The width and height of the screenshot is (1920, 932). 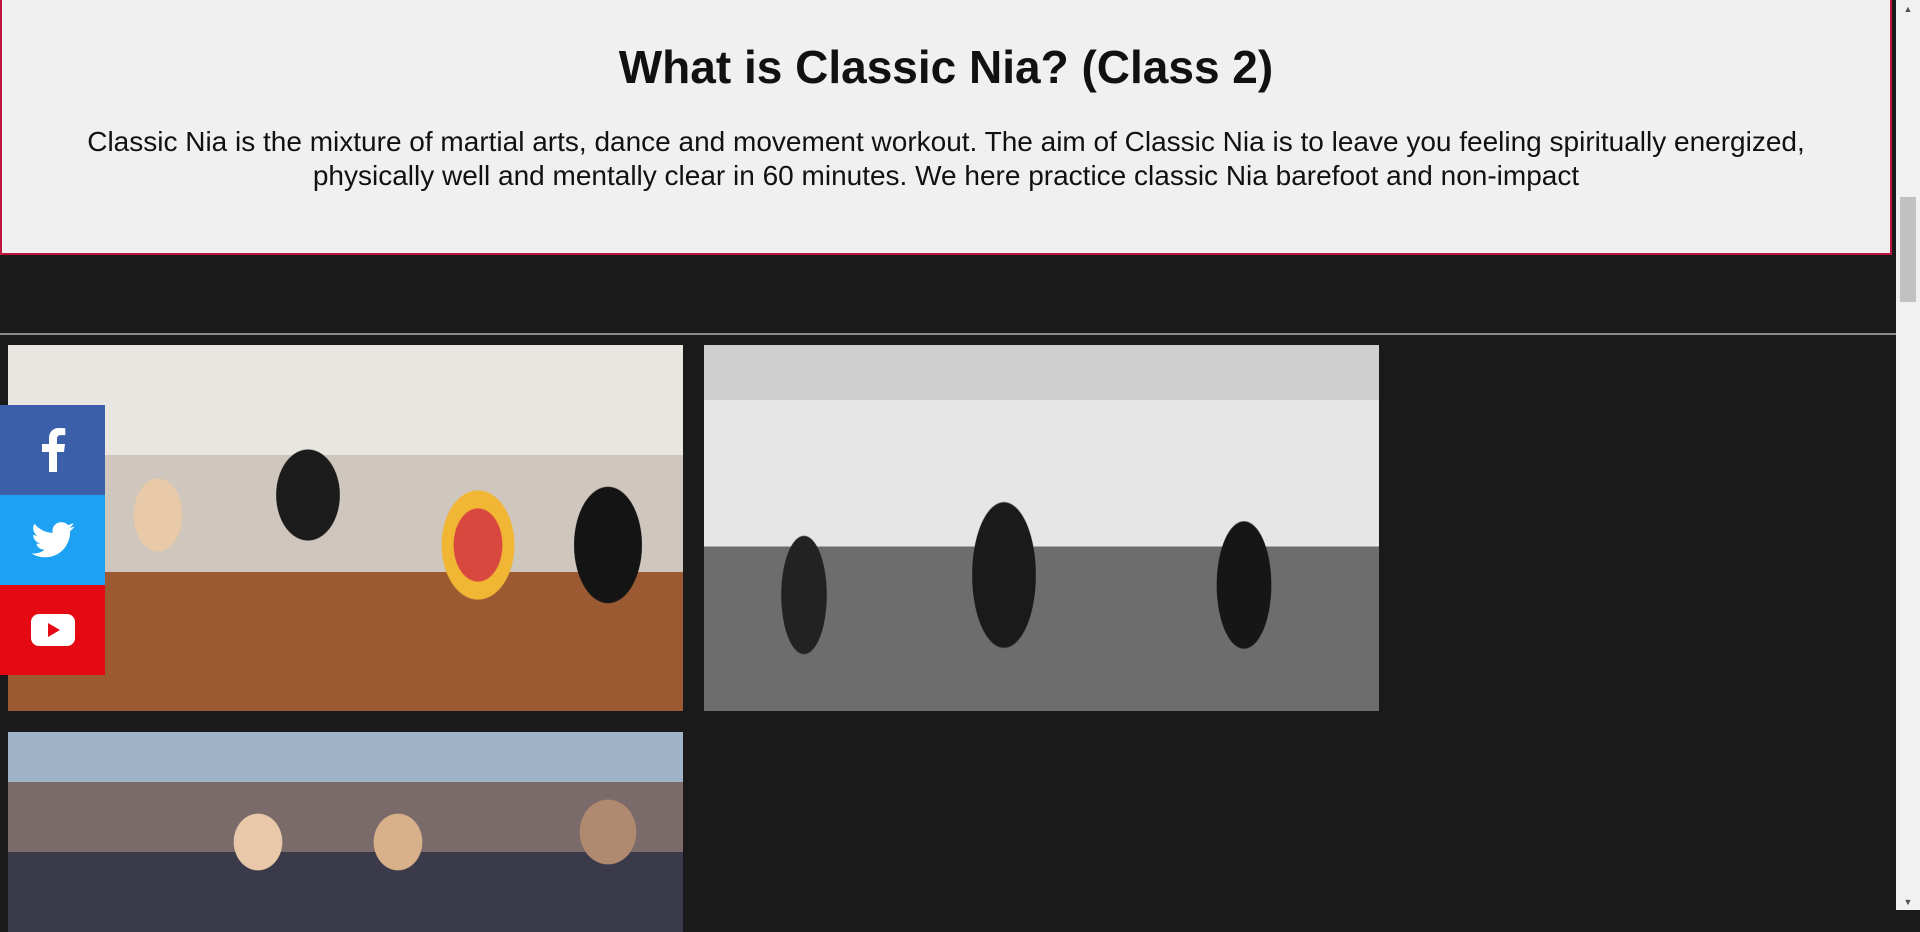 I want to click on class-title: What is Classic Nia? (Class 2), so click(x=946, y=67).